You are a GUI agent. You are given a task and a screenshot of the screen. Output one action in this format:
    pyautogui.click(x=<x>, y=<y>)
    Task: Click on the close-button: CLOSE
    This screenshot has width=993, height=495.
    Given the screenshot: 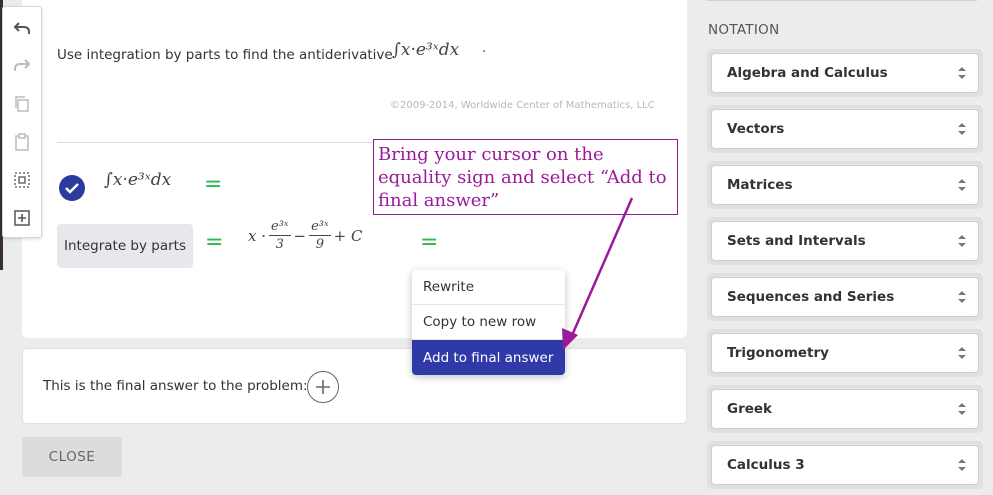 What is the action you would take?
    pyautogui.click(x=72, y=457)
    